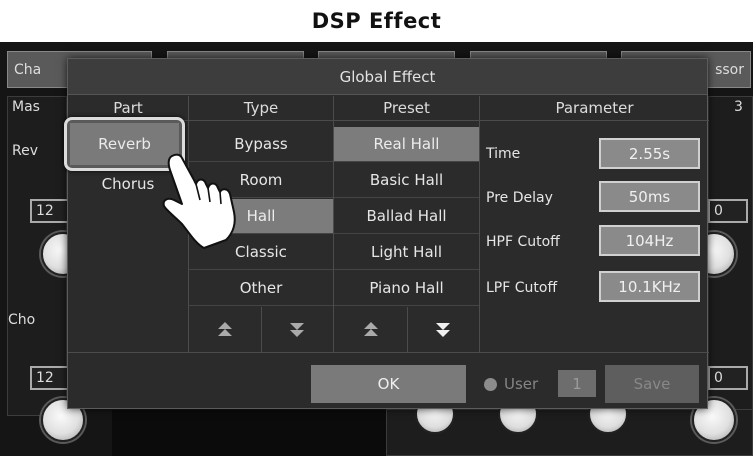 This screenshot has height=456, width=753. What do you see at coordinates (199, 201) in the screenshot?
I see `pointing-hand-icon` at bounding box center [199, 201].